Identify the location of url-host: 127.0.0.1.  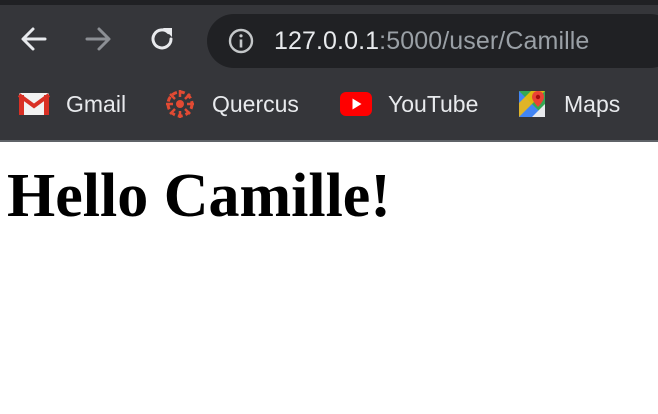
(327, 41).